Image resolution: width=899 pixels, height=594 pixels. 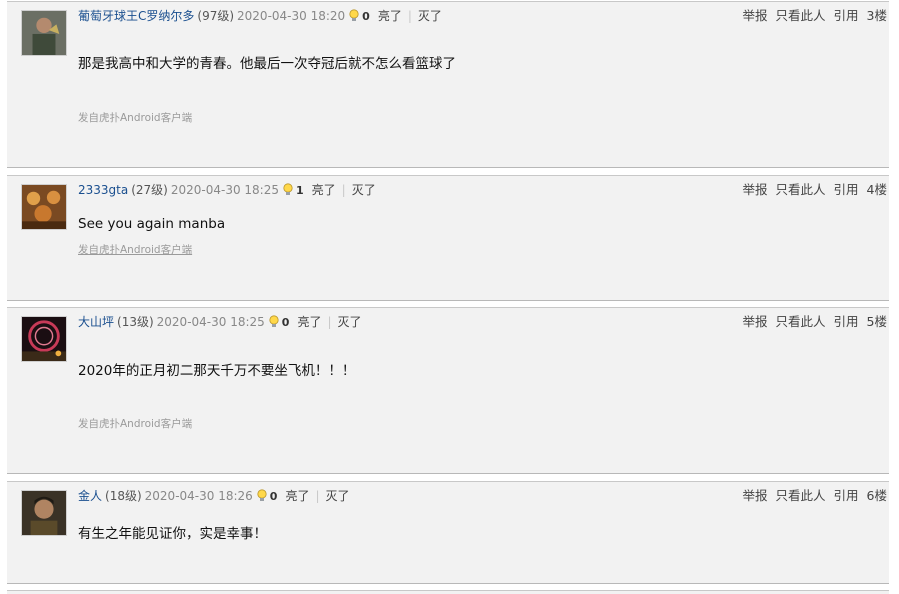 I want to click on username-link: 葡萄牙球王C罗纳尔多, so click(x=136, y=16).